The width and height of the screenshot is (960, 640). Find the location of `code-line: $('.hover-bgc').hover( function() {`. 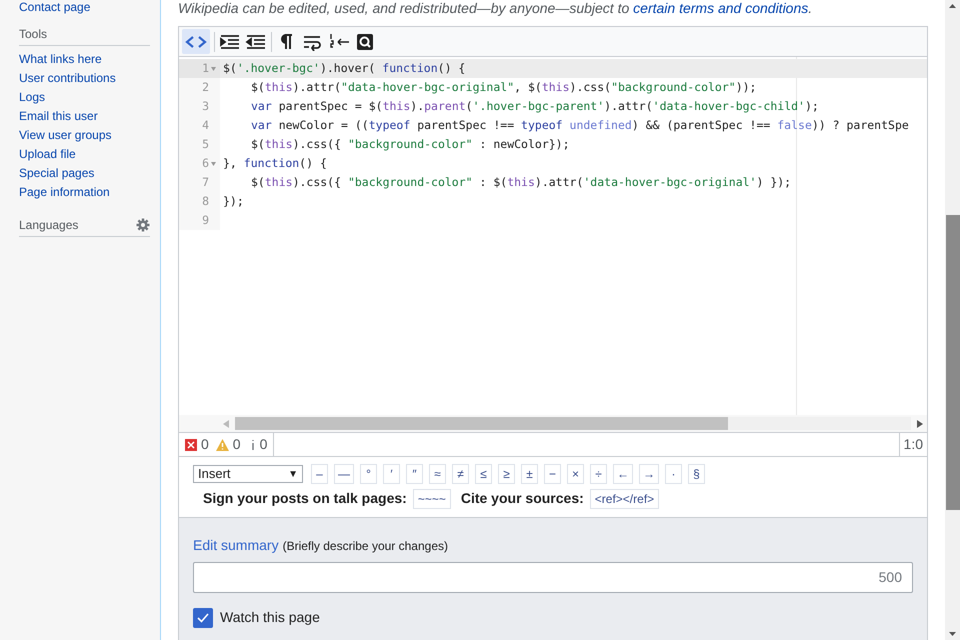

code-line: $('.hover-bgc').hover( function() { is located at coordinates (344, 68).